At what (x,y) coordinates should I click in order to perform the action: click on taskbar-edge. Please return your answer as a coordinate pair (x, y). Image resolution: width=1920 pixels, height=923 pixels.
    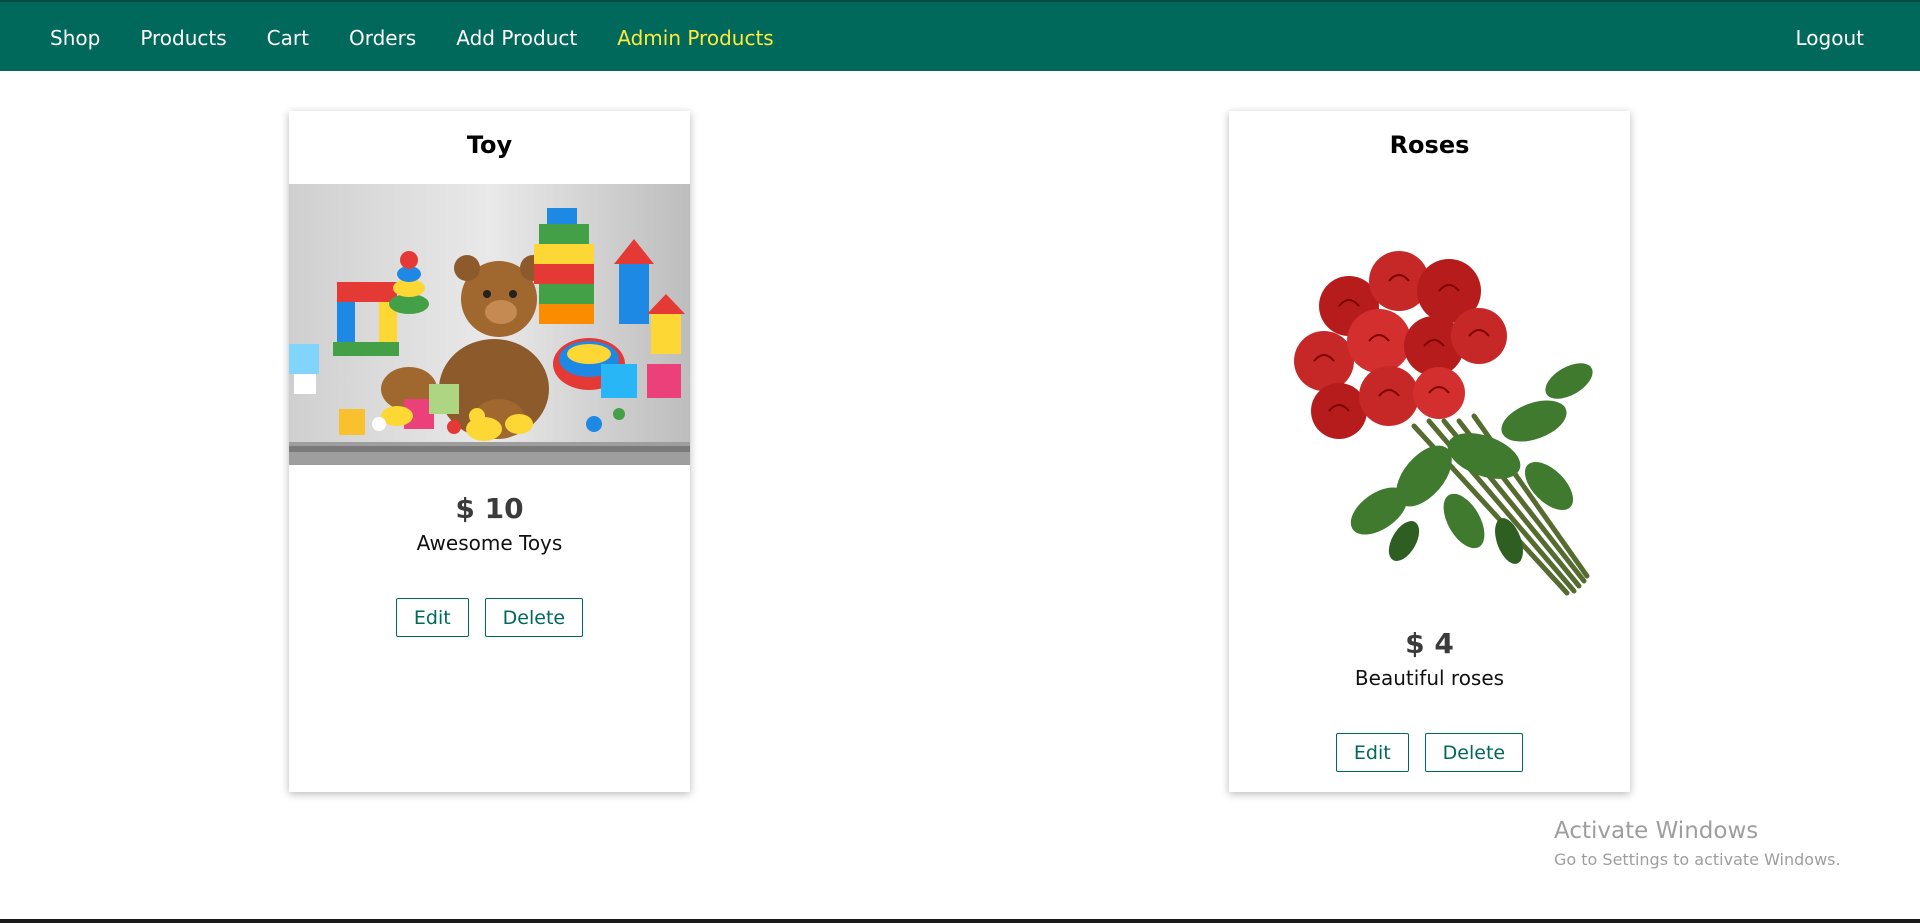
    Looking at the image, I should click on (960, 921).